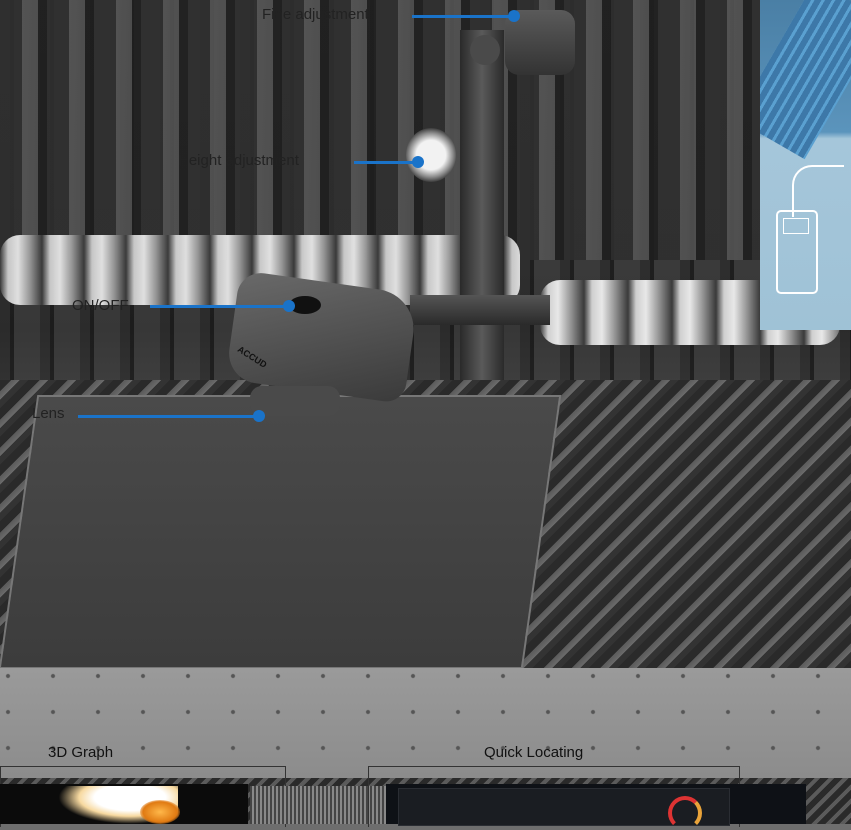 This screenshot has width=851, height=830. I want to click on callout-fine-adjustment: Fine adjustment, so click(315, 14).